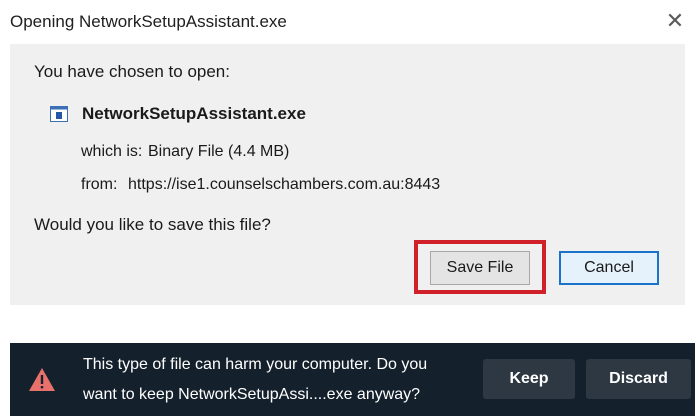  I want to click on cancel-button: Cancel, so click(609, 268).